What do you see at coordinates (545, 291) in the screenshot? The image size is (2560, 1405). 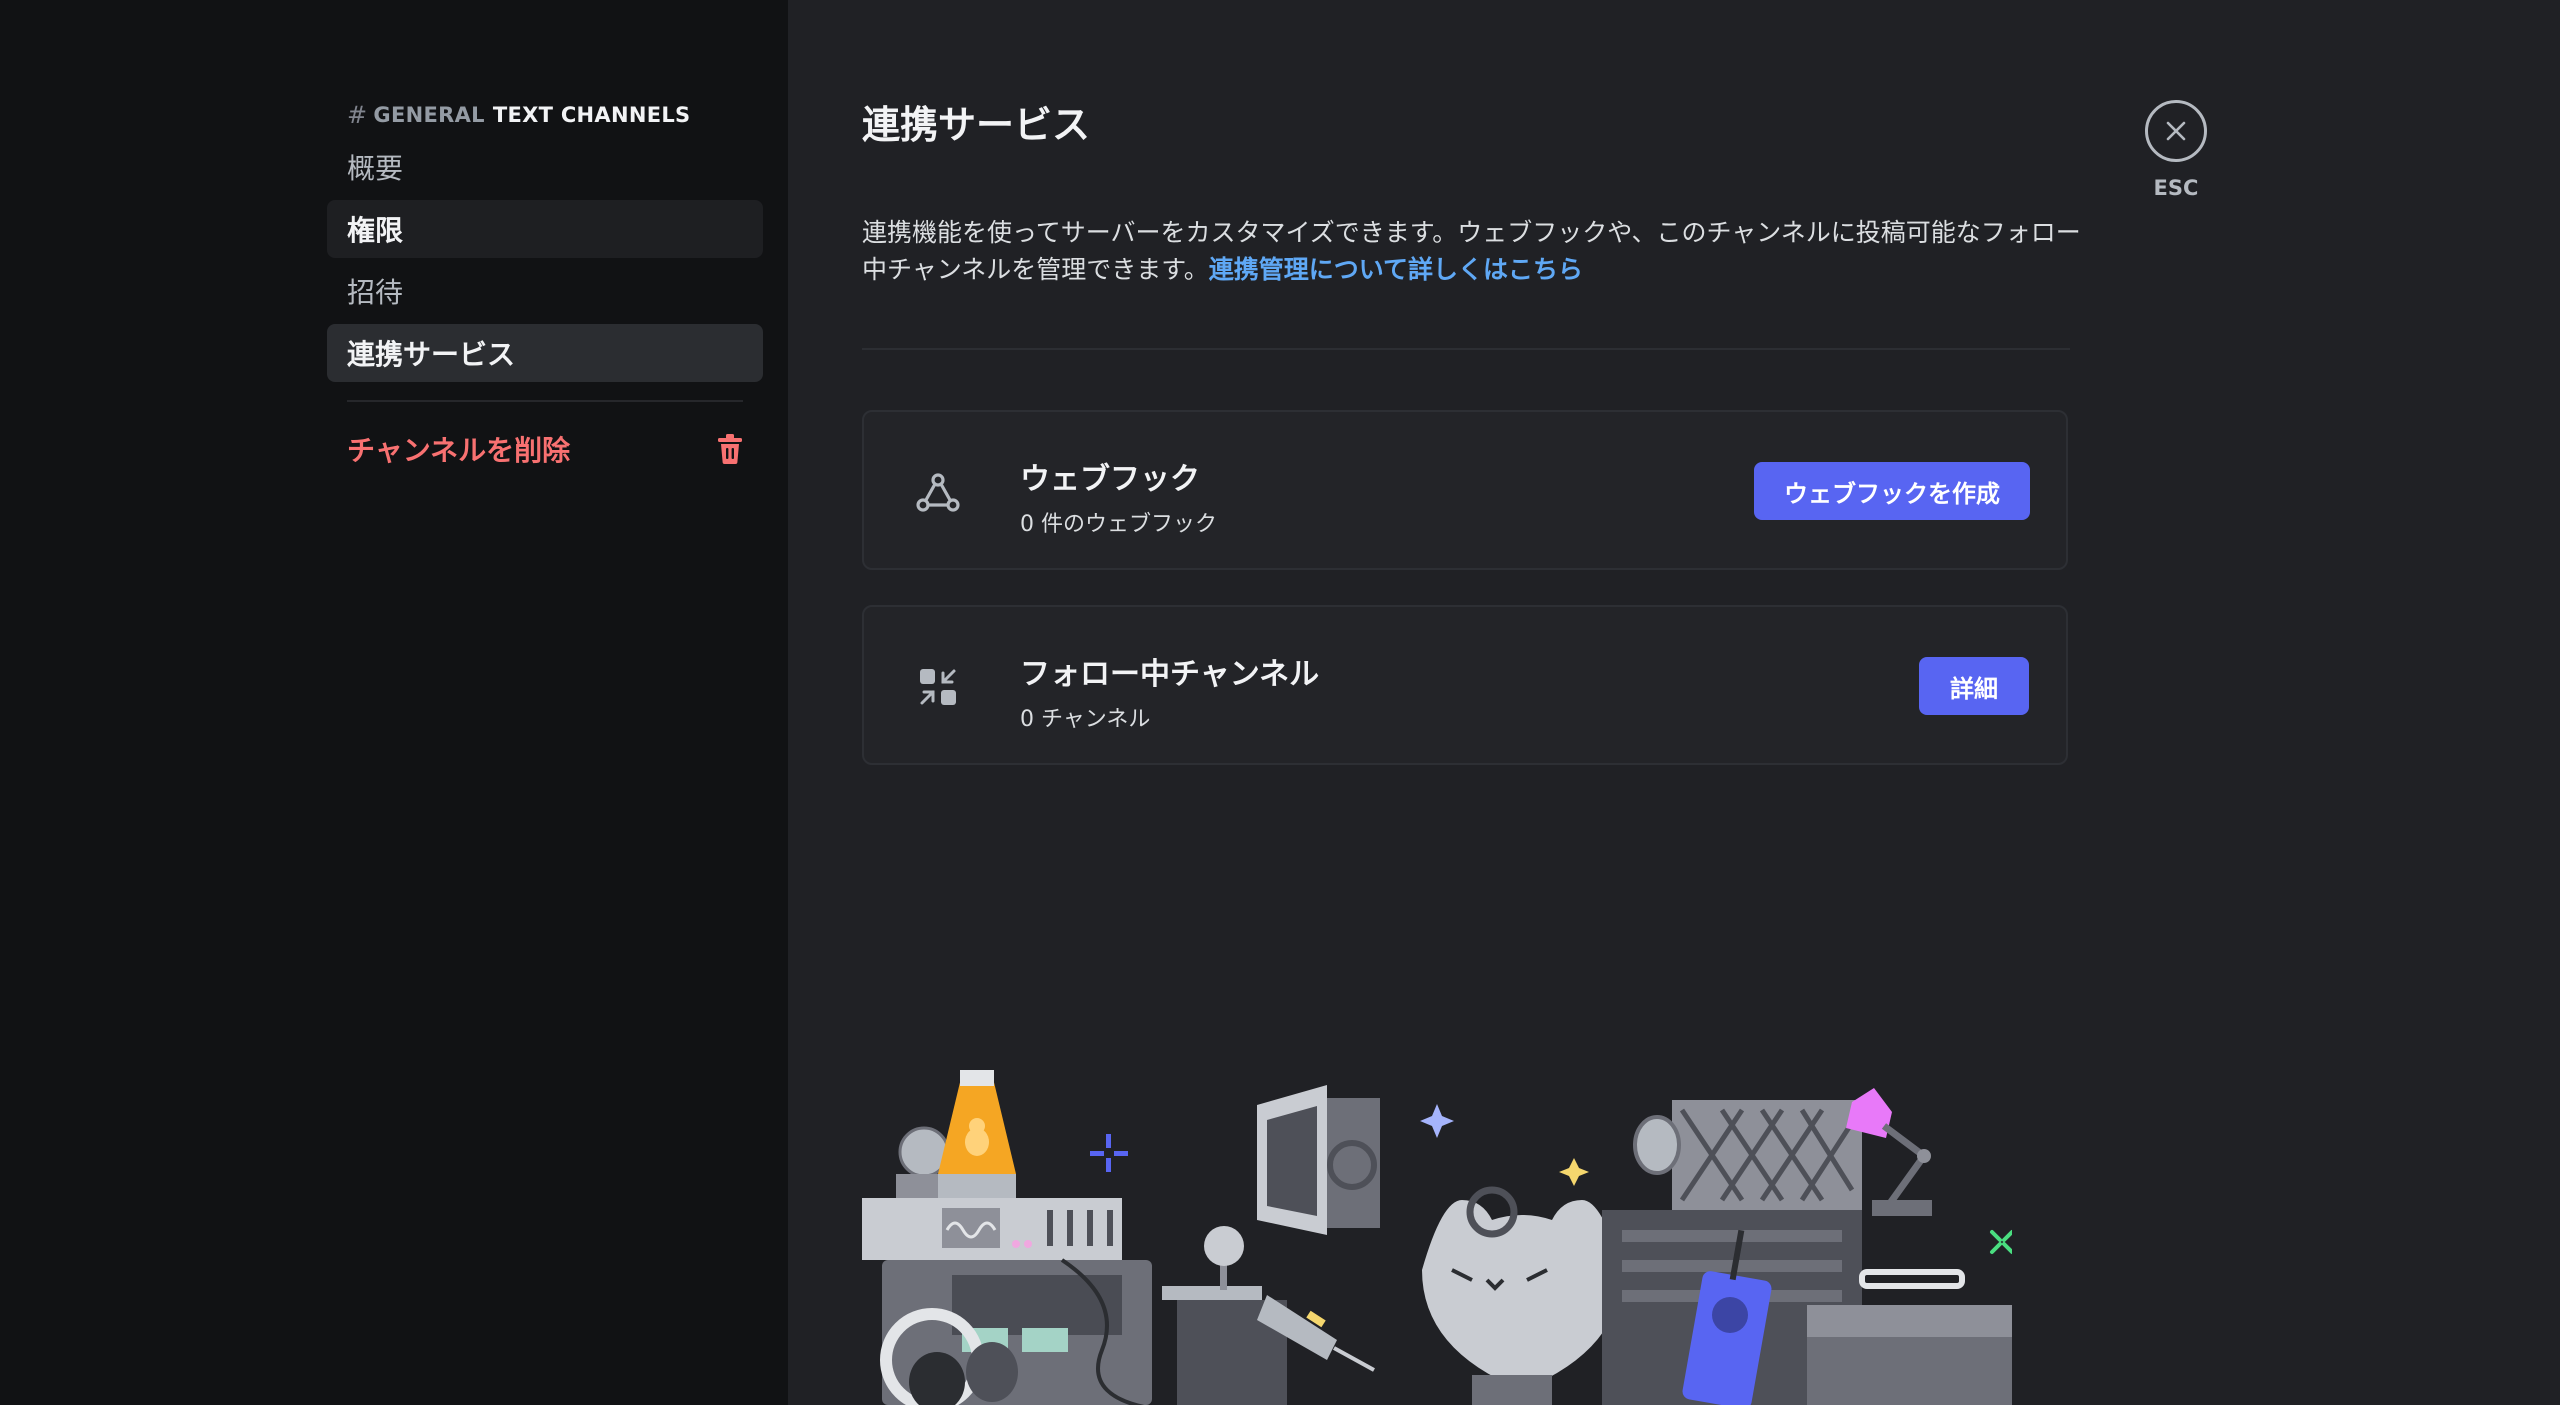 I see `sidebar-item-invites: 招待` at bounding box center [545, 291].